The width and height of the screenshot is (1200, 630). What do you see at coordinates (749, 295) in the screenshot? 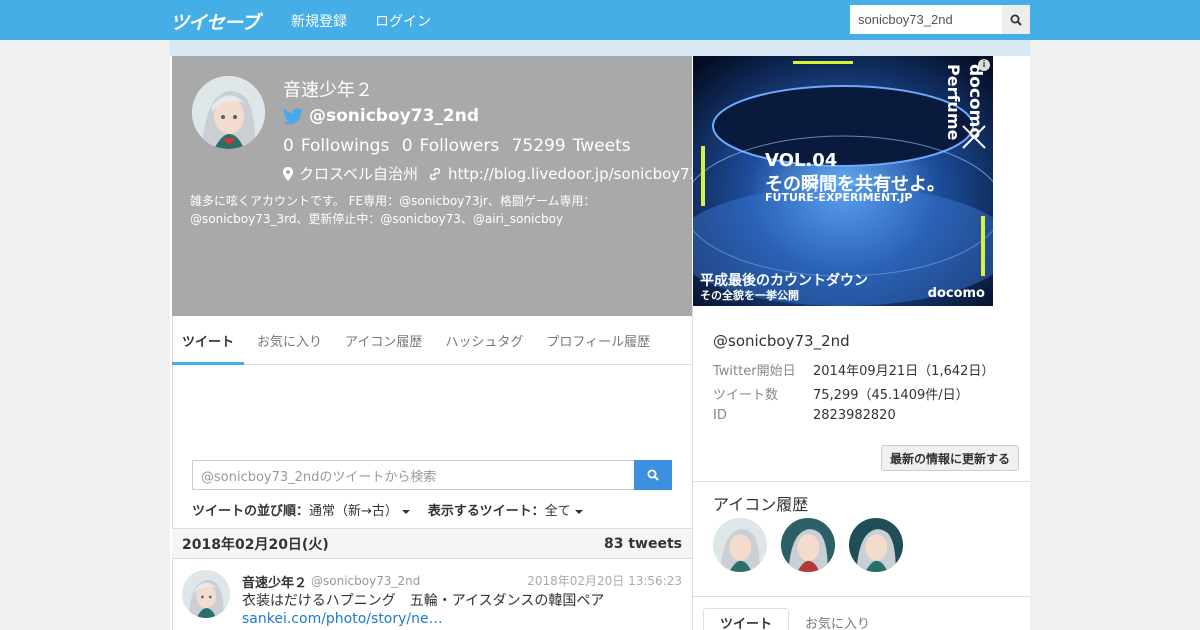
I see `ad-bottom-line2: その全貌を一挙公開` at bounding box center [749, 295].